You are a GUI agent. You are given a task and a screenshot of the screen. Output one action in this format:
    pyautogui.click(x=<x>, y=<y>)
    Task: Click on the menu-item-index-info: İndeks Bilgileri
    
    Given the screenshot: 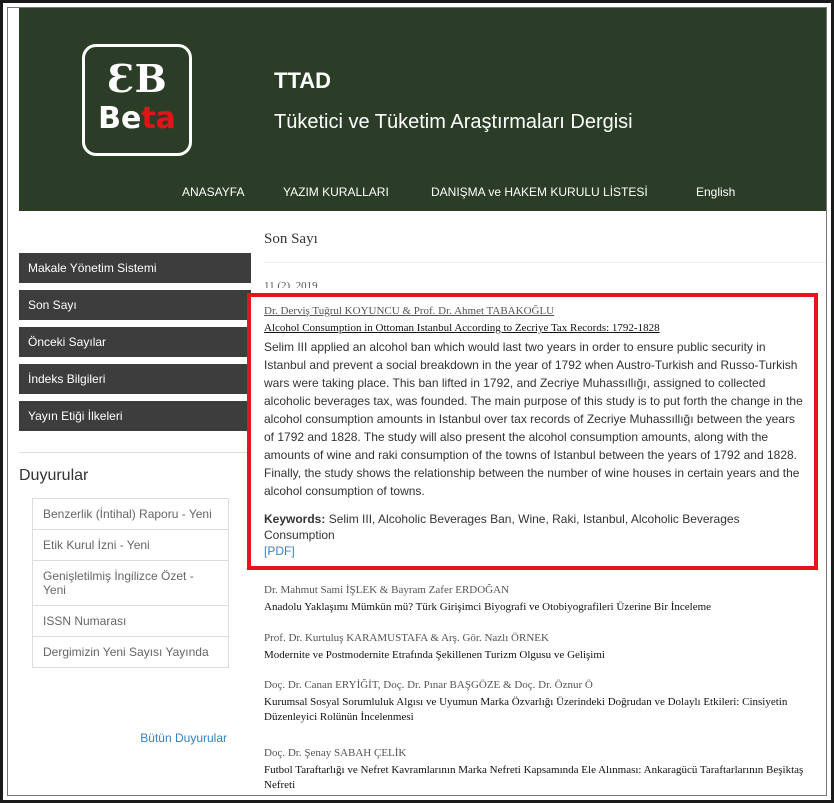 What is the action you would take?
    pyautogui.click(x=135, y=379)
    